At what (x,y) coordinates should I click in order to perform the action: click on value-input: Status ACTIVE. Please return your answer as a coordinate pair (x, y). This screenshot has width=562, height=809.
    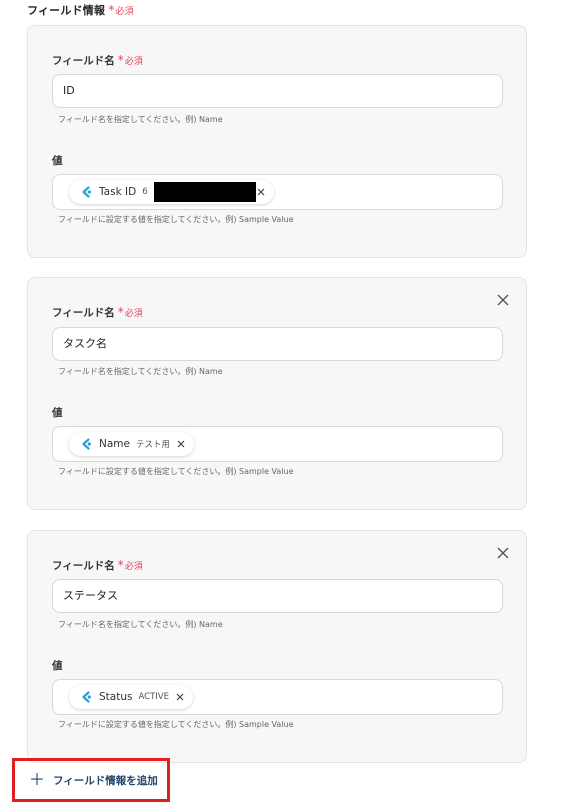
    Looking at the image, I should click on (277, 697).